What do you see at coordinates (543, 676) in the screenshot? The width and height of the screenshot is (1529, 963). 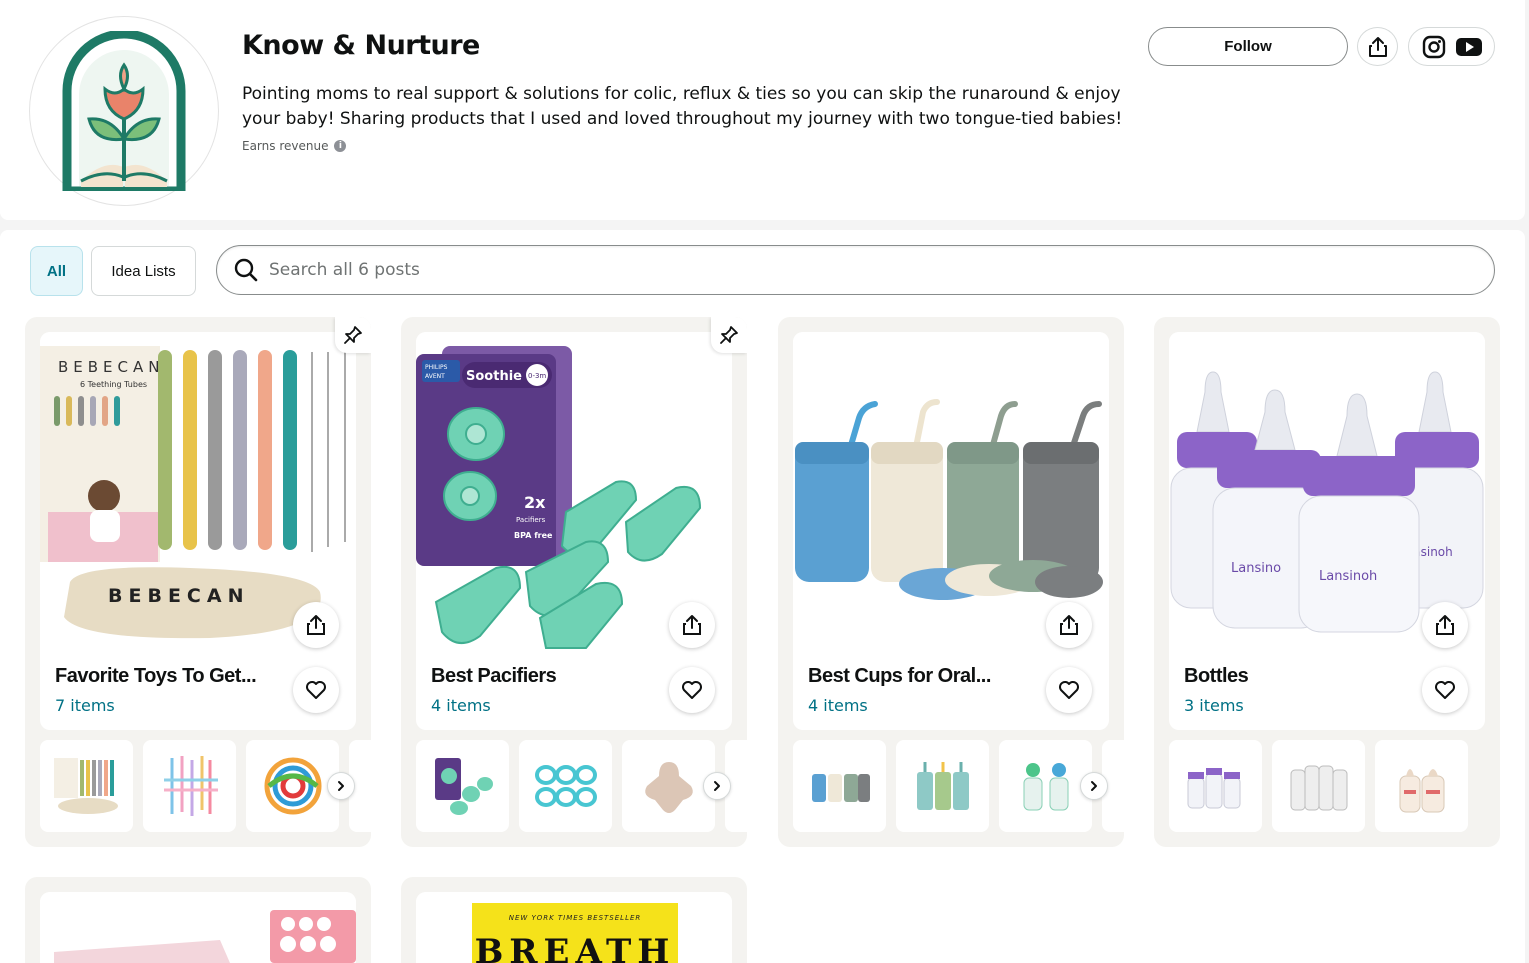 I see `list-title: Best Pacifiers` at bounding box center [543, 676].